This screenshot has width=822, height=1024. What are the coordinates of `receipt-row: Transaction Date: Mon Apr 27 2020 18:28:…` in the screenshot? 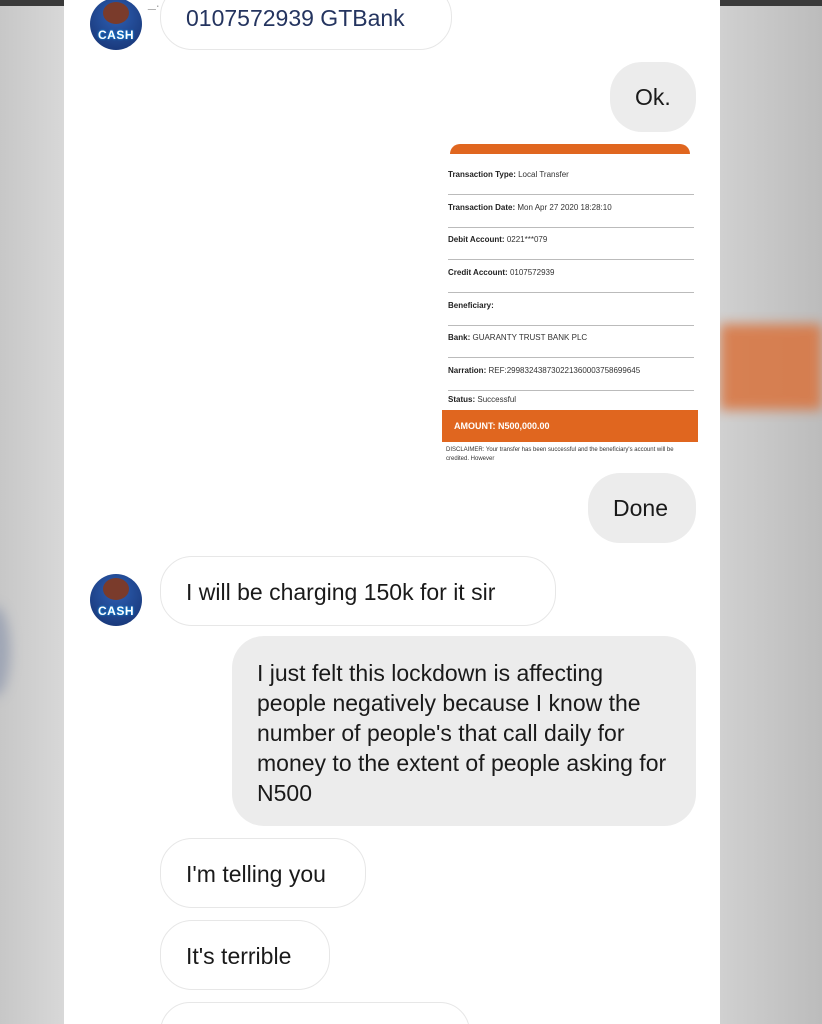 It's located at (571, 215).